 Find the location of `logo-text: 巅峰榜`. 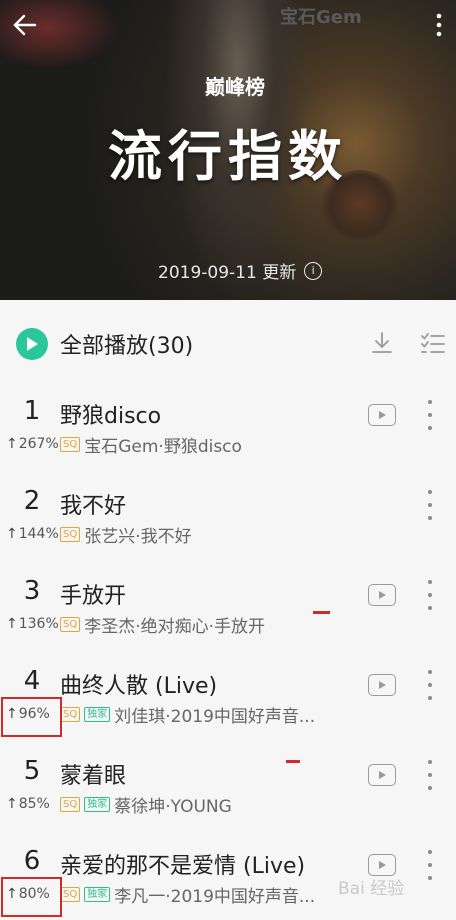

logo-text: 巅峰榜 is located at coordinates (235, 87).